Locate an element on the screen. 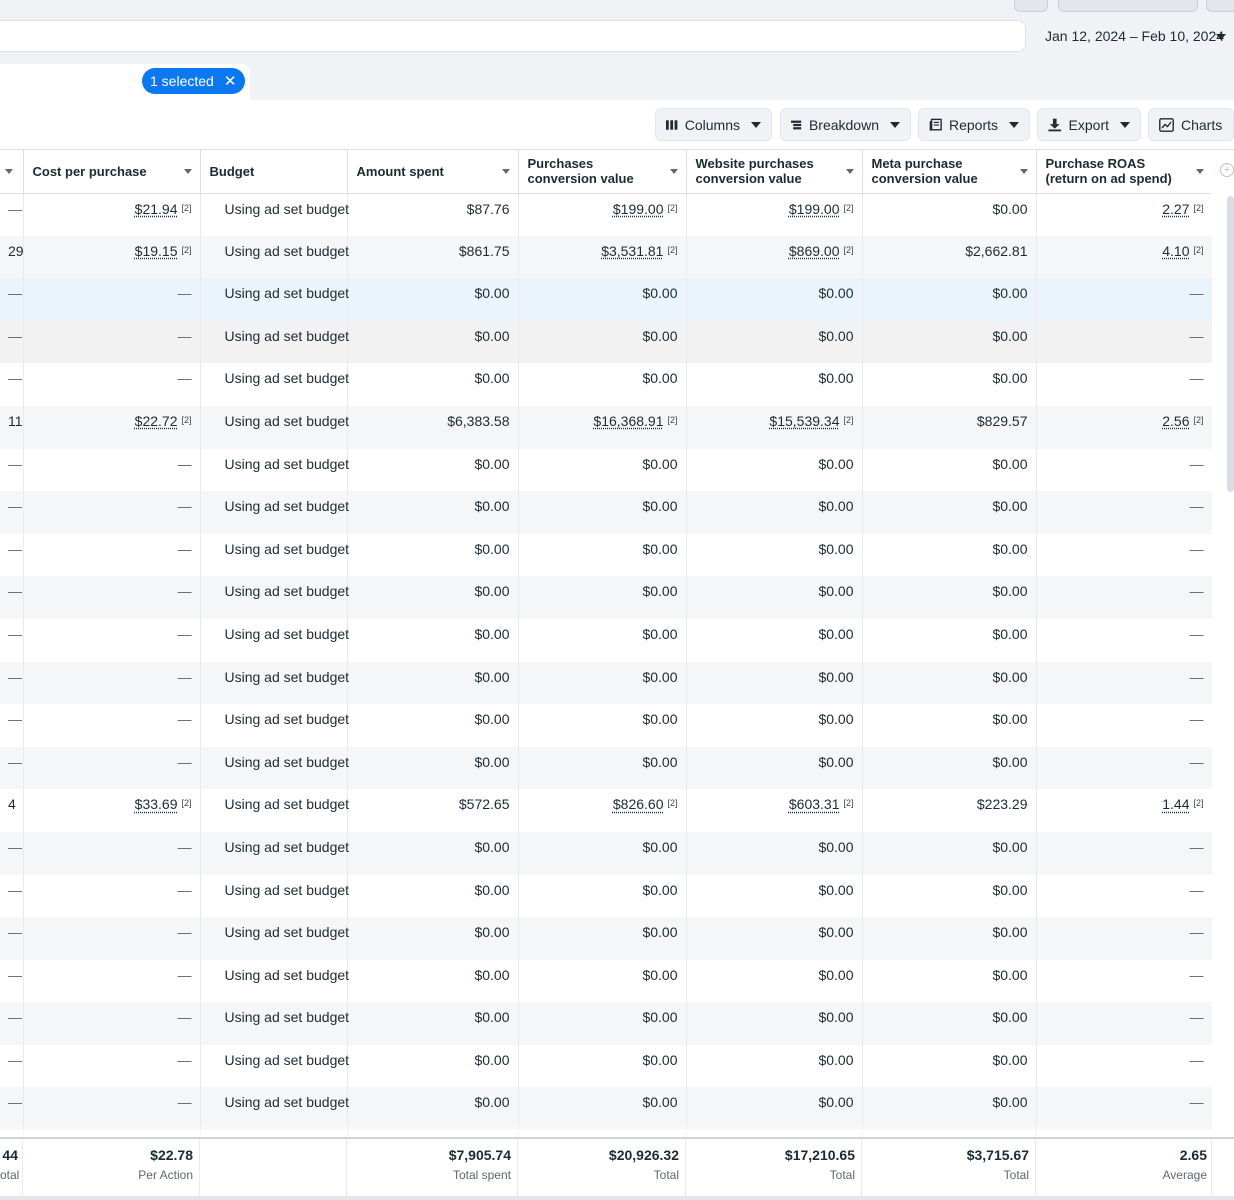 The height and width of the screenshot is (1200, 1234). selected-filter-chip: 1 selected ✕ is located at coordinates (193, 81).